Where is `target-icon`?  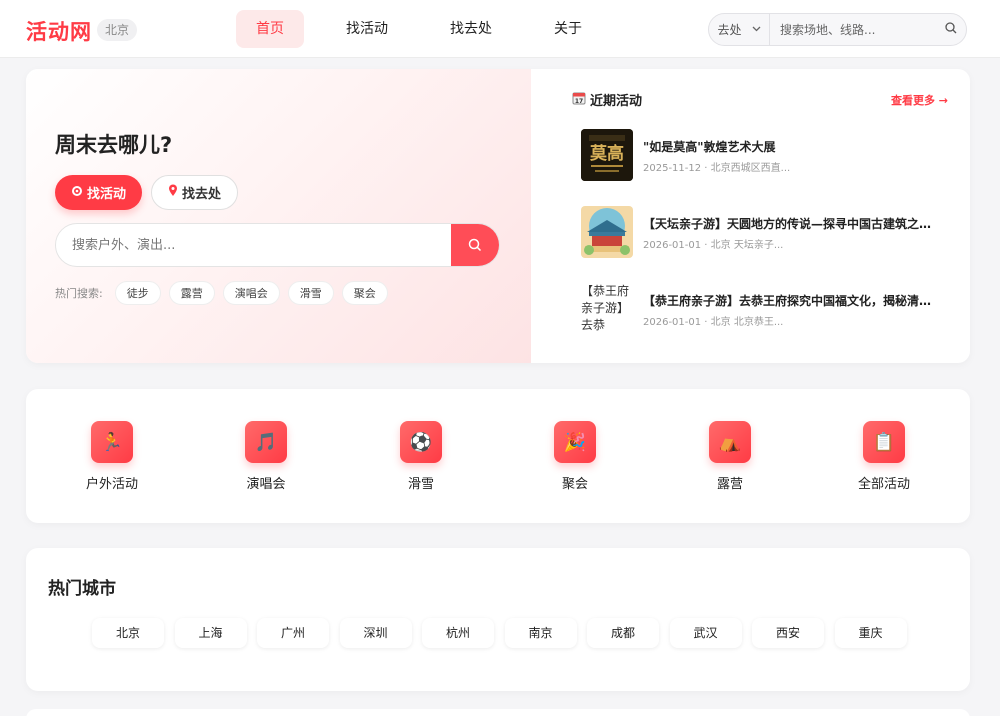 target-icon is located at coordinates (77, 193).